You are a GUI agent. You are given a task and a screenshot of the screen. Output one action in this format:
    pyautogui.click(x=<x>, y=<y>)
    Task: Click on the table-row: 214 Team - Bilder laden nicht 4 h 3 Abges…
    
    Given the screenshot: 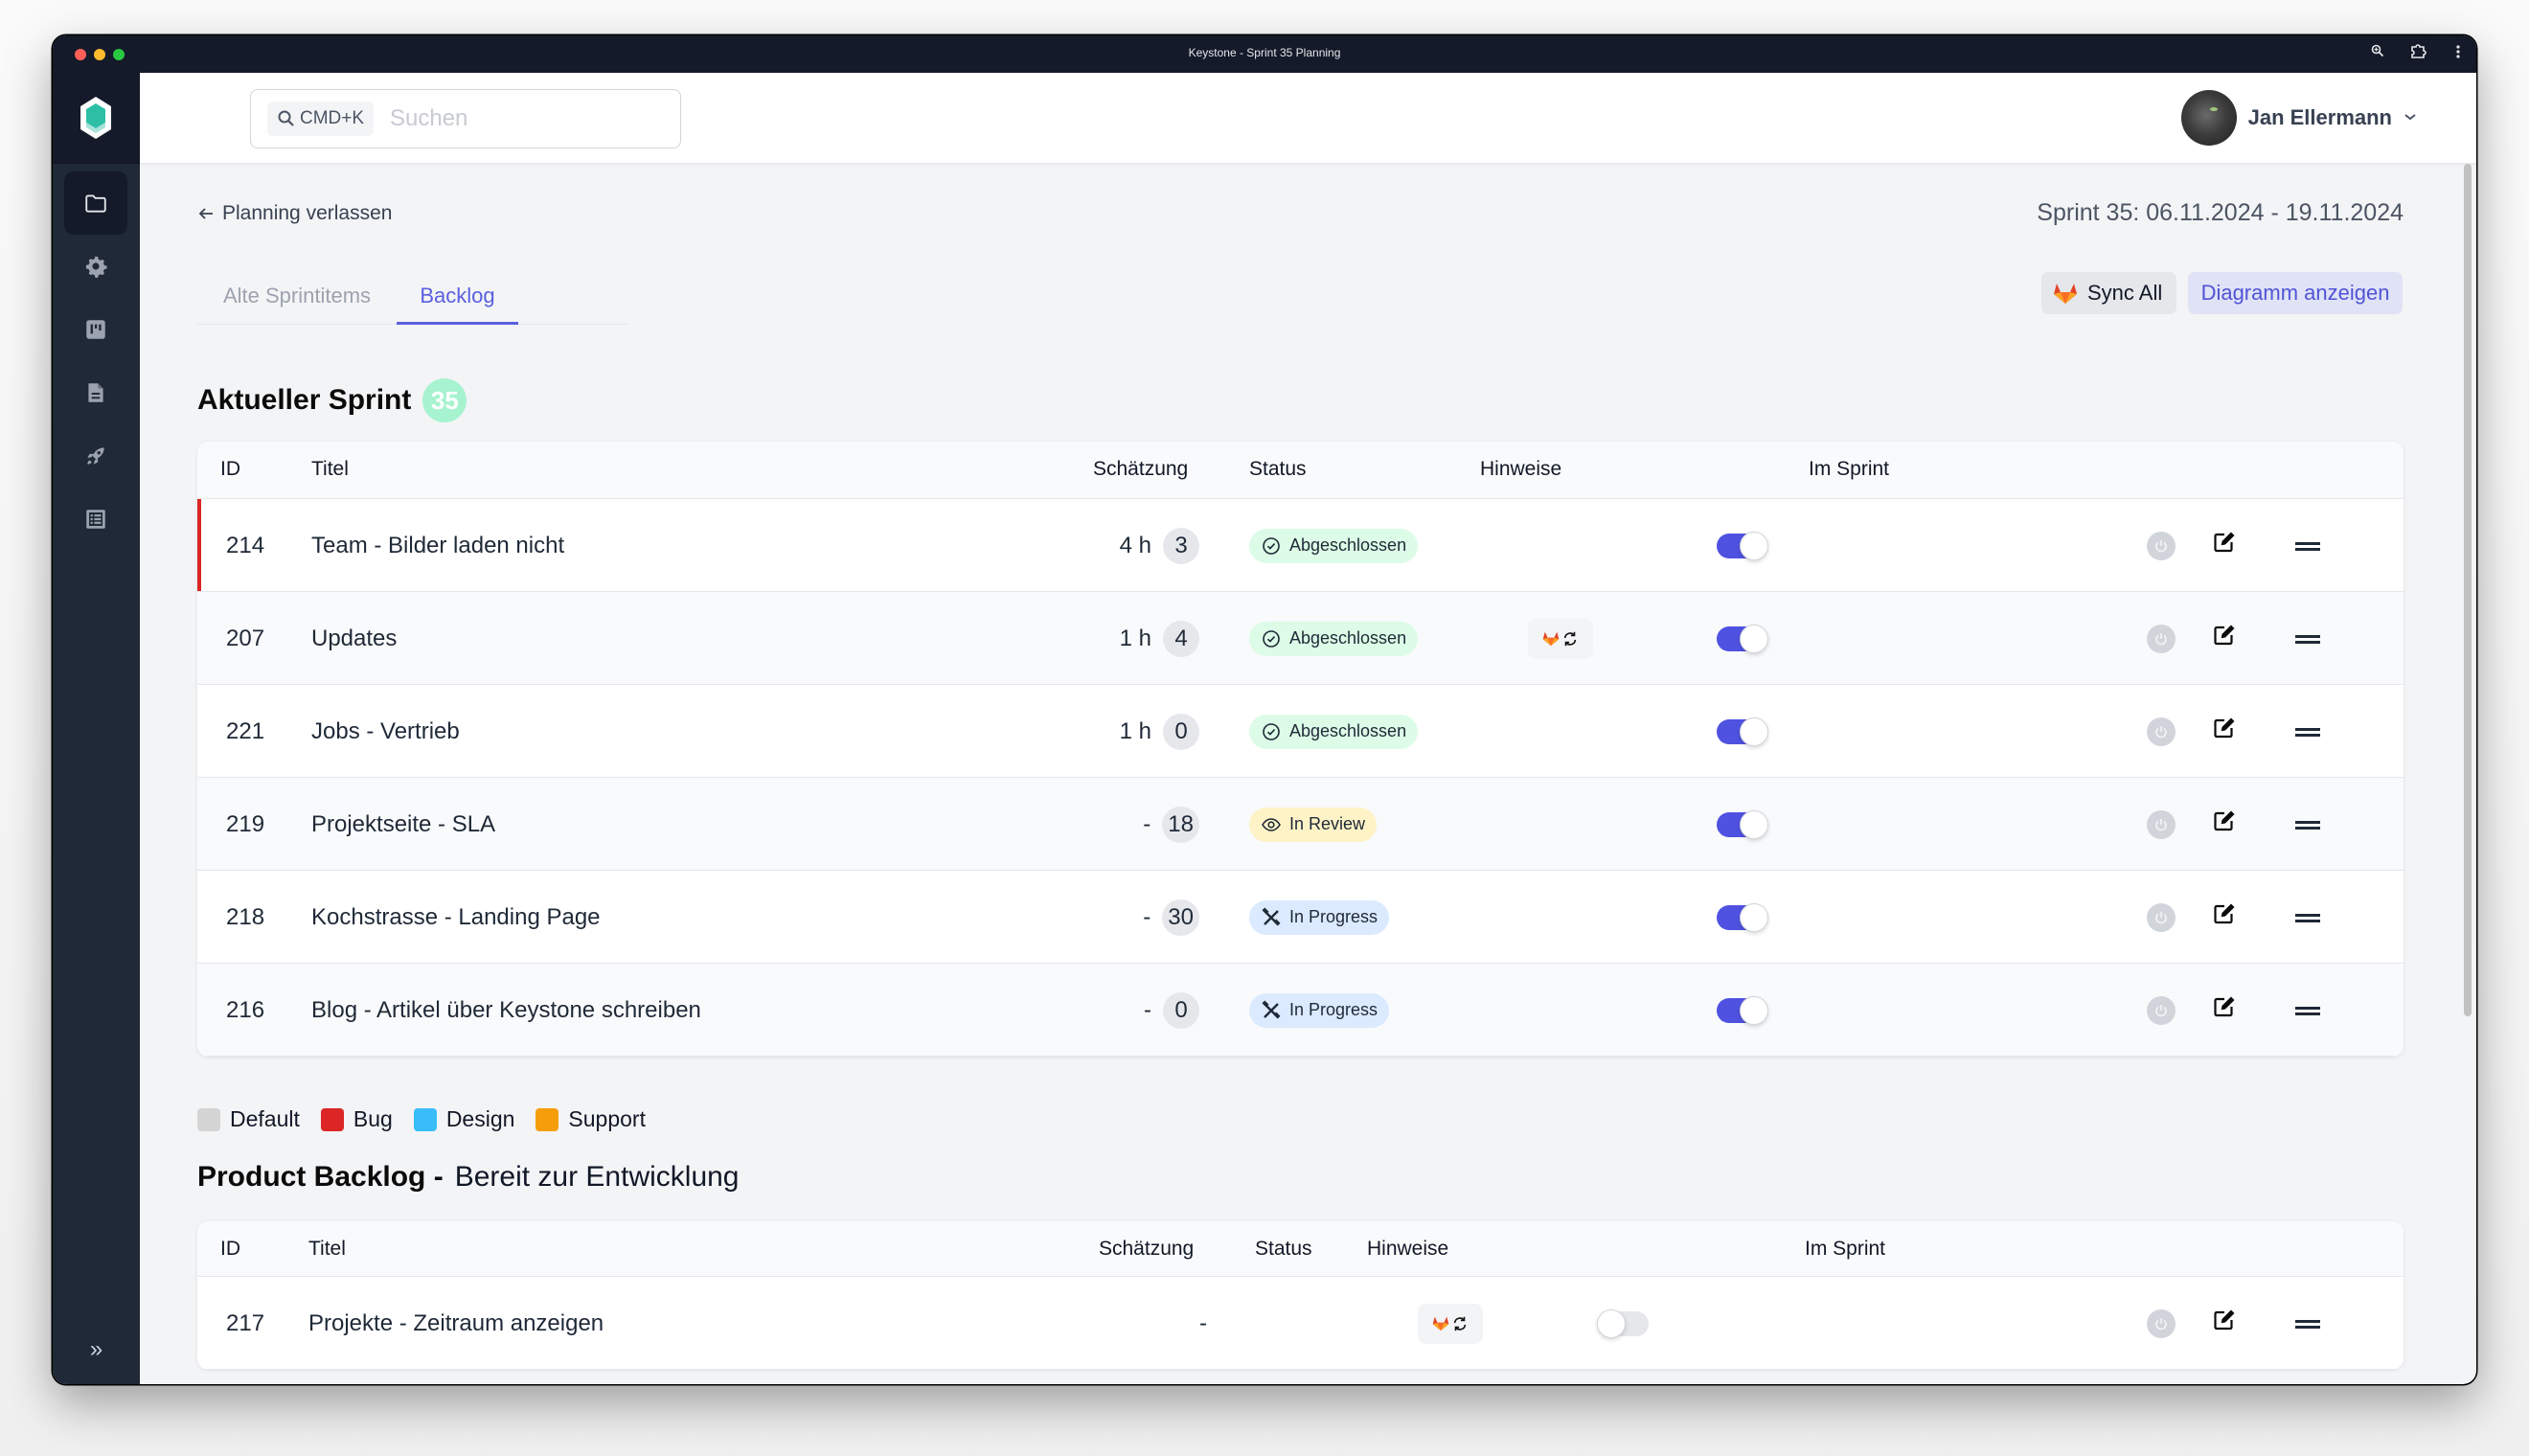 What is the action you would take?
    pyautogui.click(x=1301, y=546)
    